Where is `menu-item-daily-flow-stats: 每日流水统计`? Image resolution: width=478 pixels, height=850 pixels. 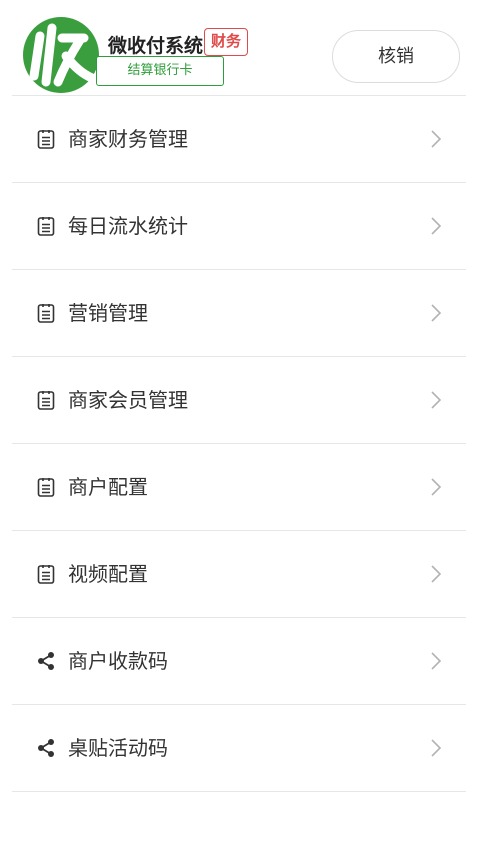
menu-item-daily-flow-stats: 每日流水统计 is located at coordinates (239, 226).